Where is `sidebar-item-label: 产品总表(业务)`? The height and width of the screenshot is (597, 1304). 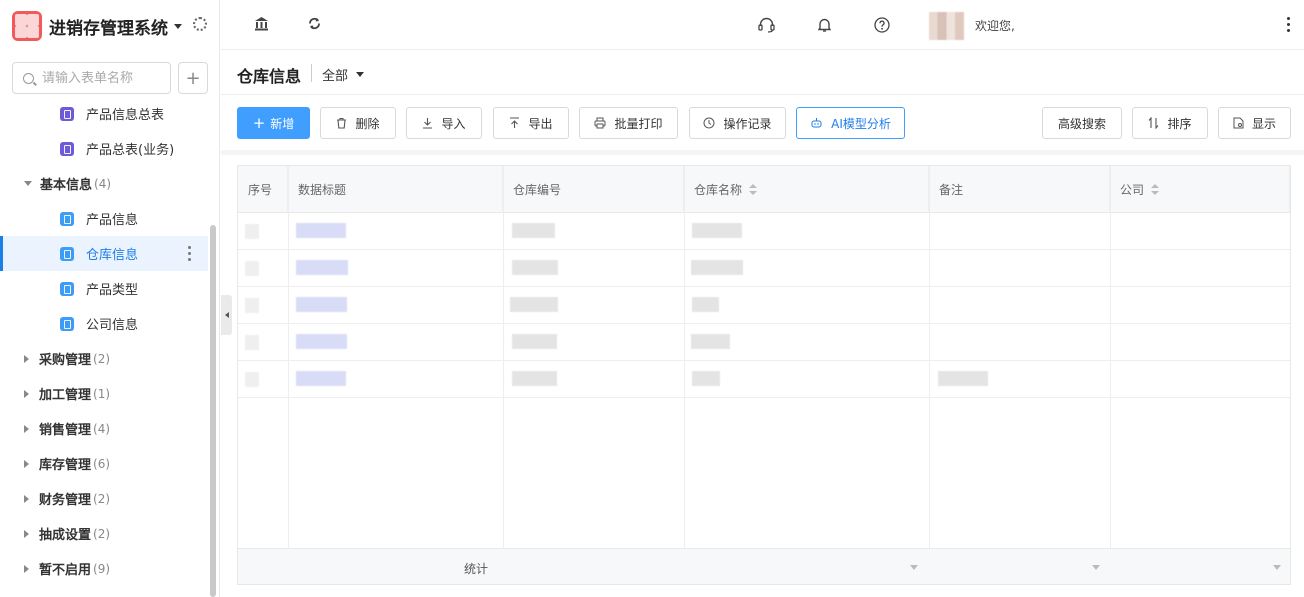 sidebar-item-label: 产品总表(业务) is located at coordinates (130, 150).